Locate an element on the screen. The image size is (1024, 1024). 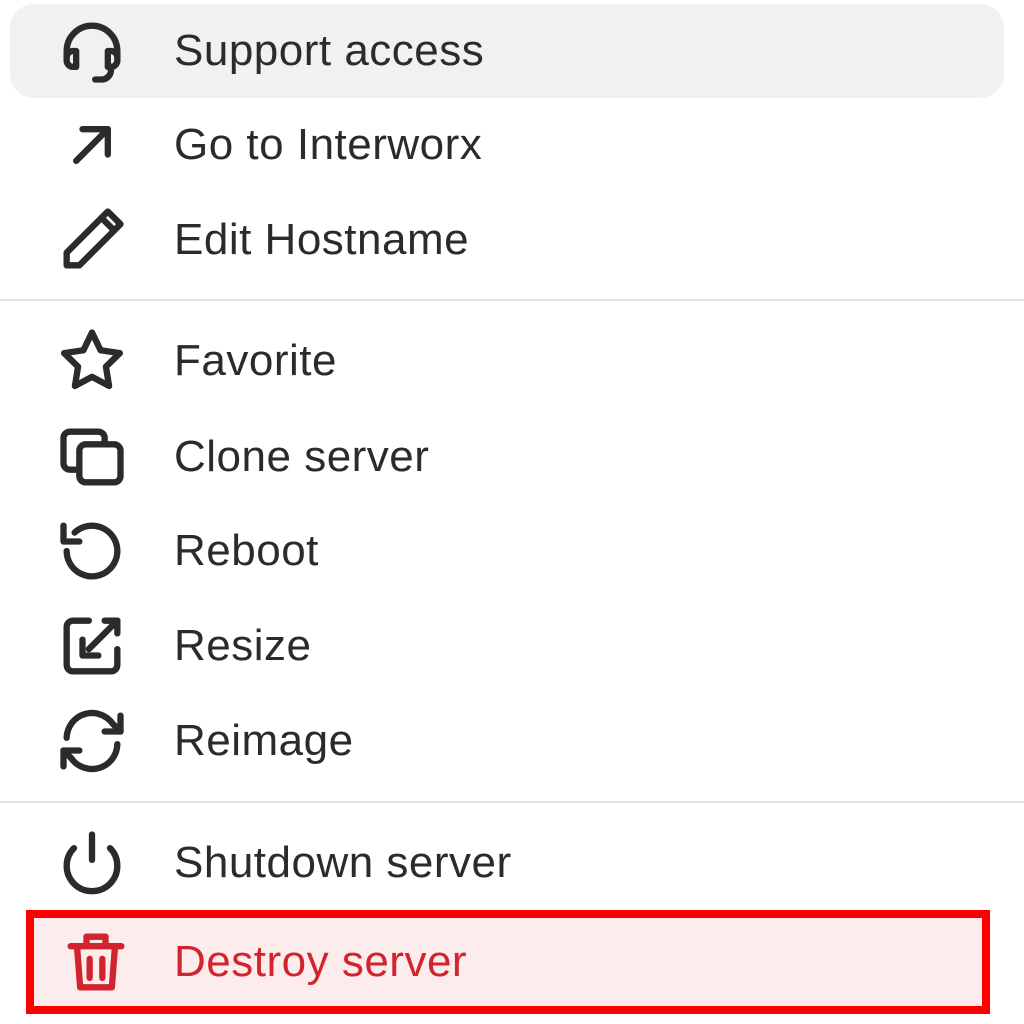
menu-item-label: Clone server is located at coordinates (302, 456).